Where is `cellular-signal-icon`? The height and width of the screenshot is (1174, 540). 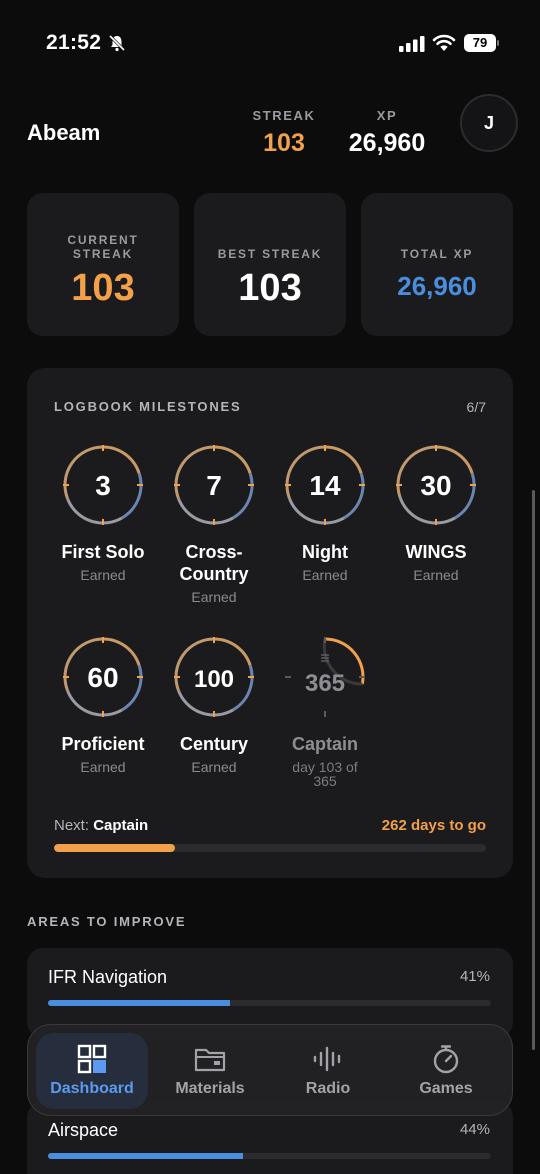
cellular-signal-icon is located at coordinates (412, 44).